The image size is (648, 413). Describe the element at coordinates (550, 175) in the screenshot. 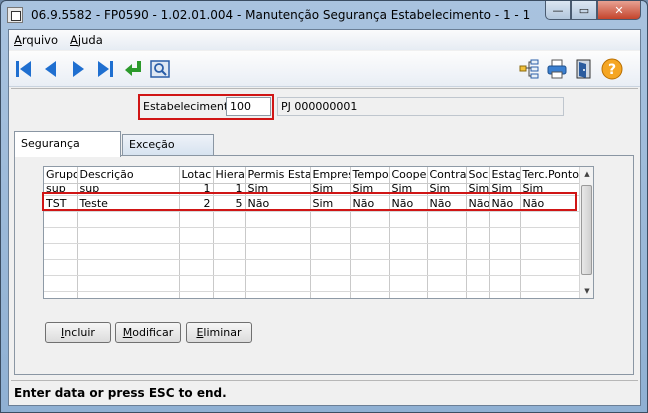

I see `col-header-terc-ponto: Terc.Ponto` at that location.